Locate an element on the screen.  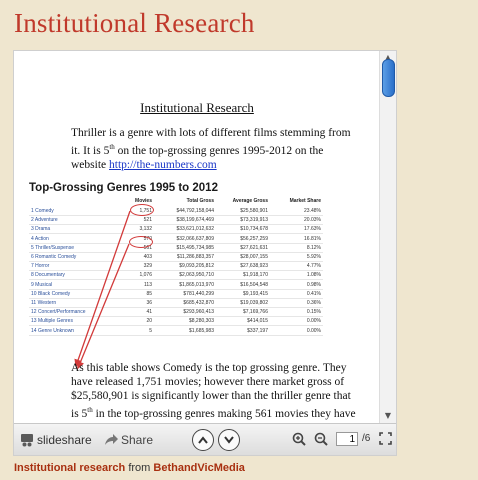
share-button: Share is located at coordinates (128, 440).